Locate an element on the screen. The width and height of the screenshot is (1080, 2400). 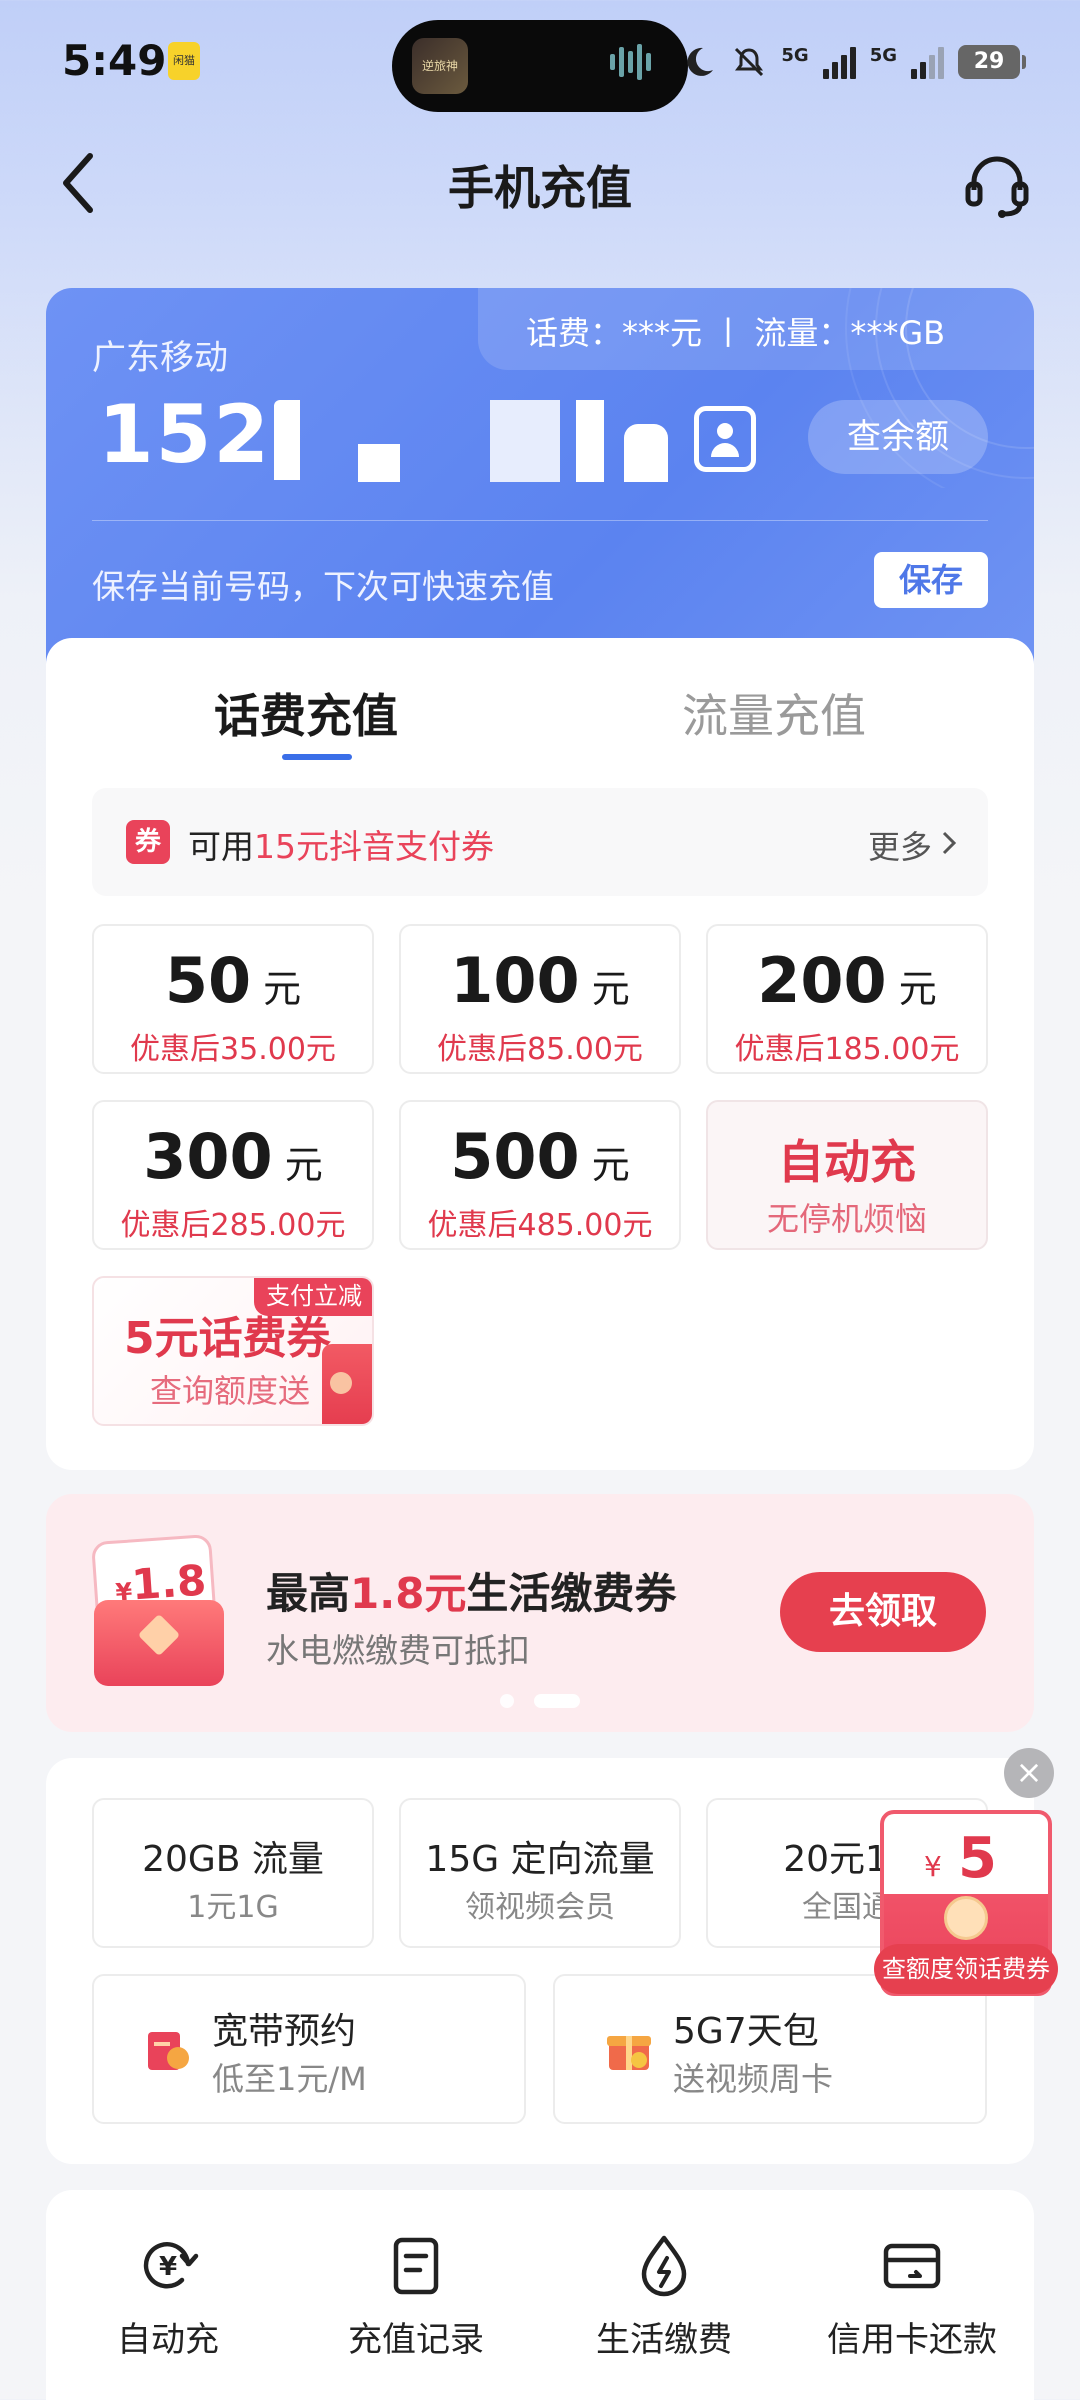
amount-value: 50 元 is located at coordinates (233, 980).